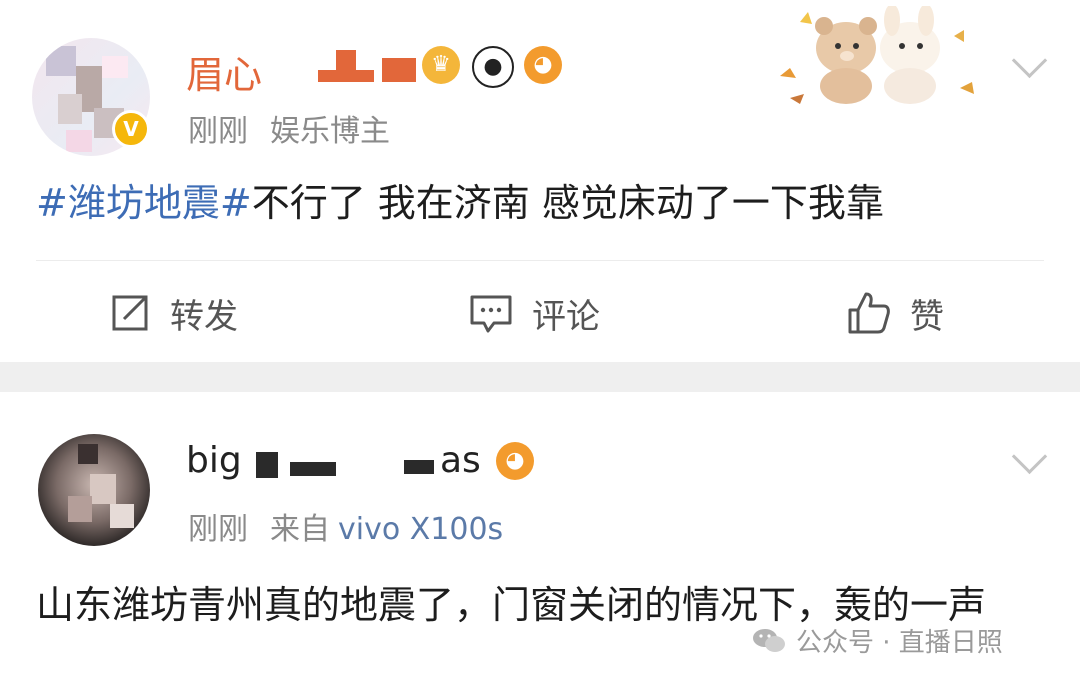 This screenshot has height=684, width=1080. Describe the element at coordinates (130, 313) in the screenshot. I see `repost-icon` at that location.